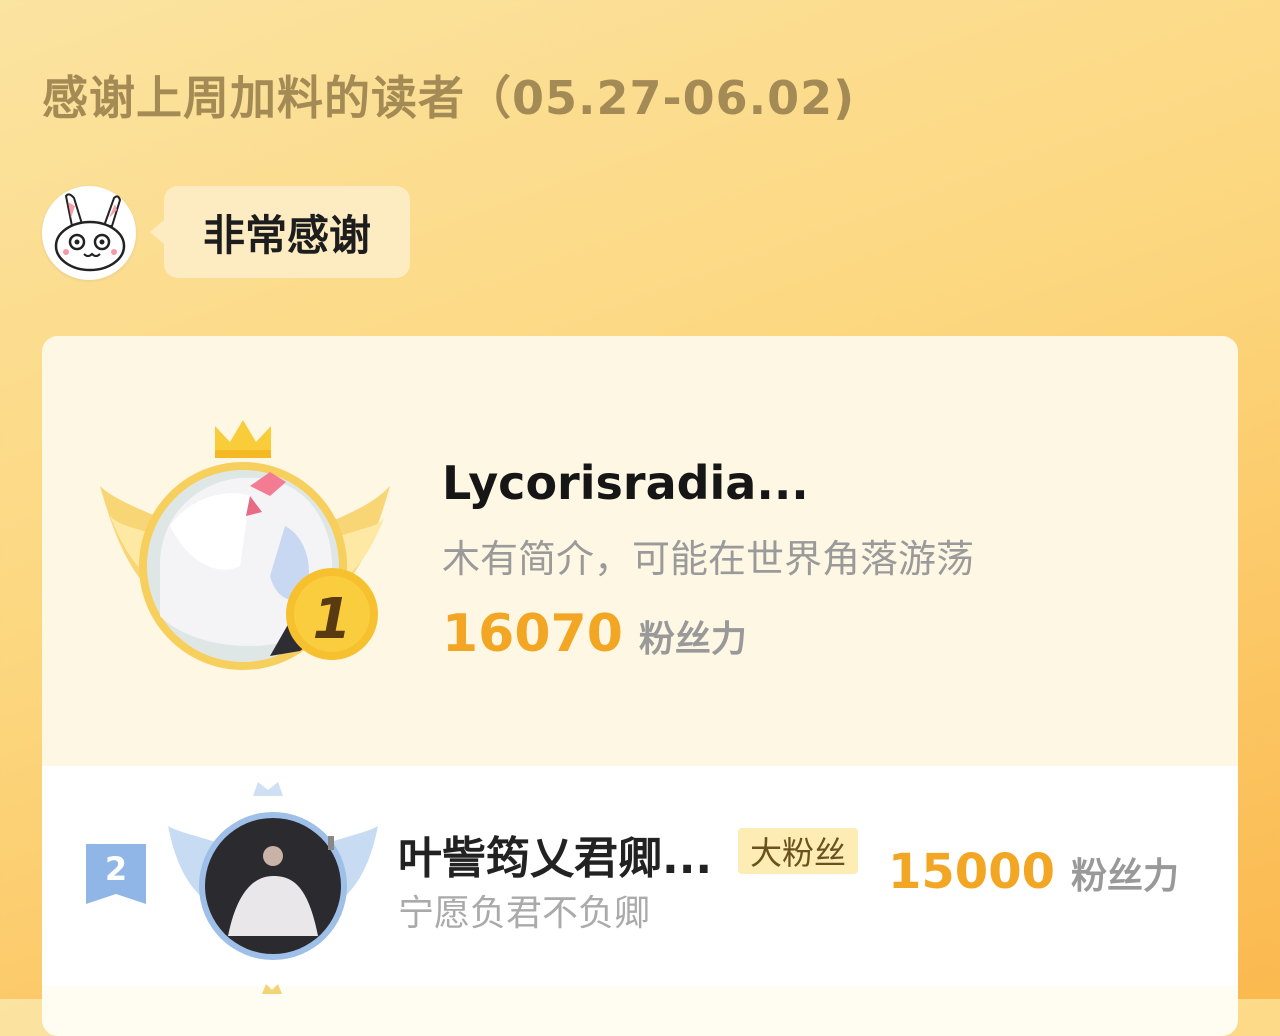 Image resolution: width=1280 pixels, height=1036 pixels. Describe the element at coordinates (245, 545) in the screenshot. I see `rank-1-emblem: 1` at that location.